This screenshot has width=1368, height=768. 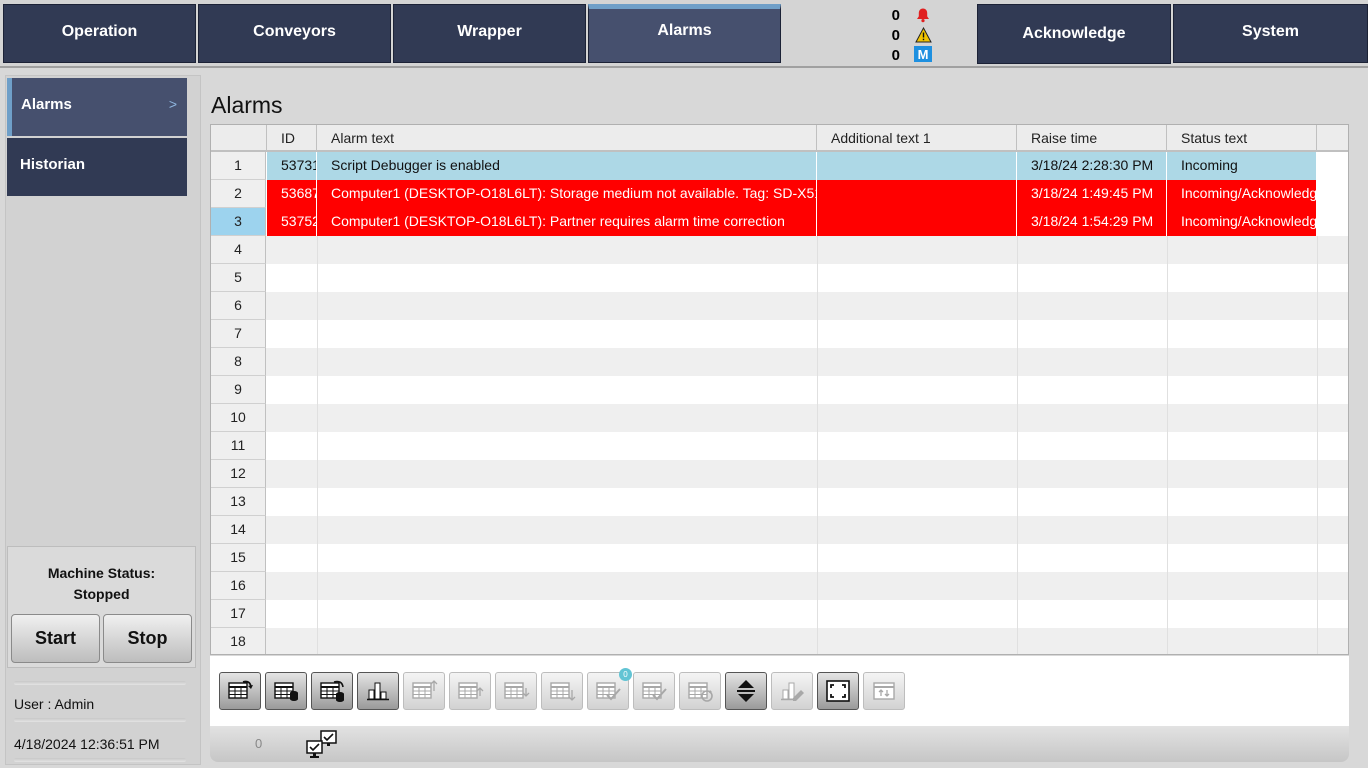 What do you see at coordinates (238, 502) in the screenshot?
I see `row-number: 13` at bounding box center [238, 502].